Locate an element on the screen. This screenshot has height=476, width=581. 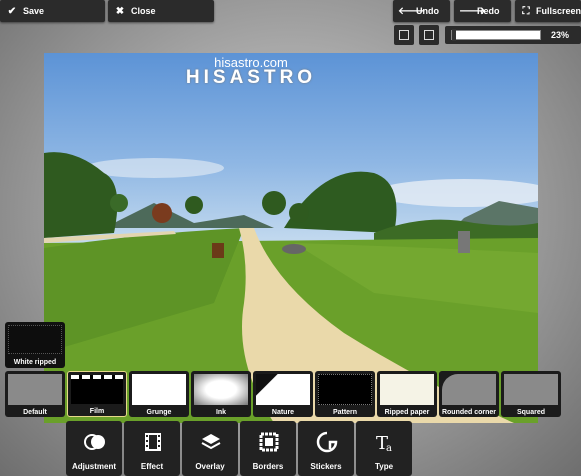
save-button: ✔ Save is located at coordinates (52, 11).